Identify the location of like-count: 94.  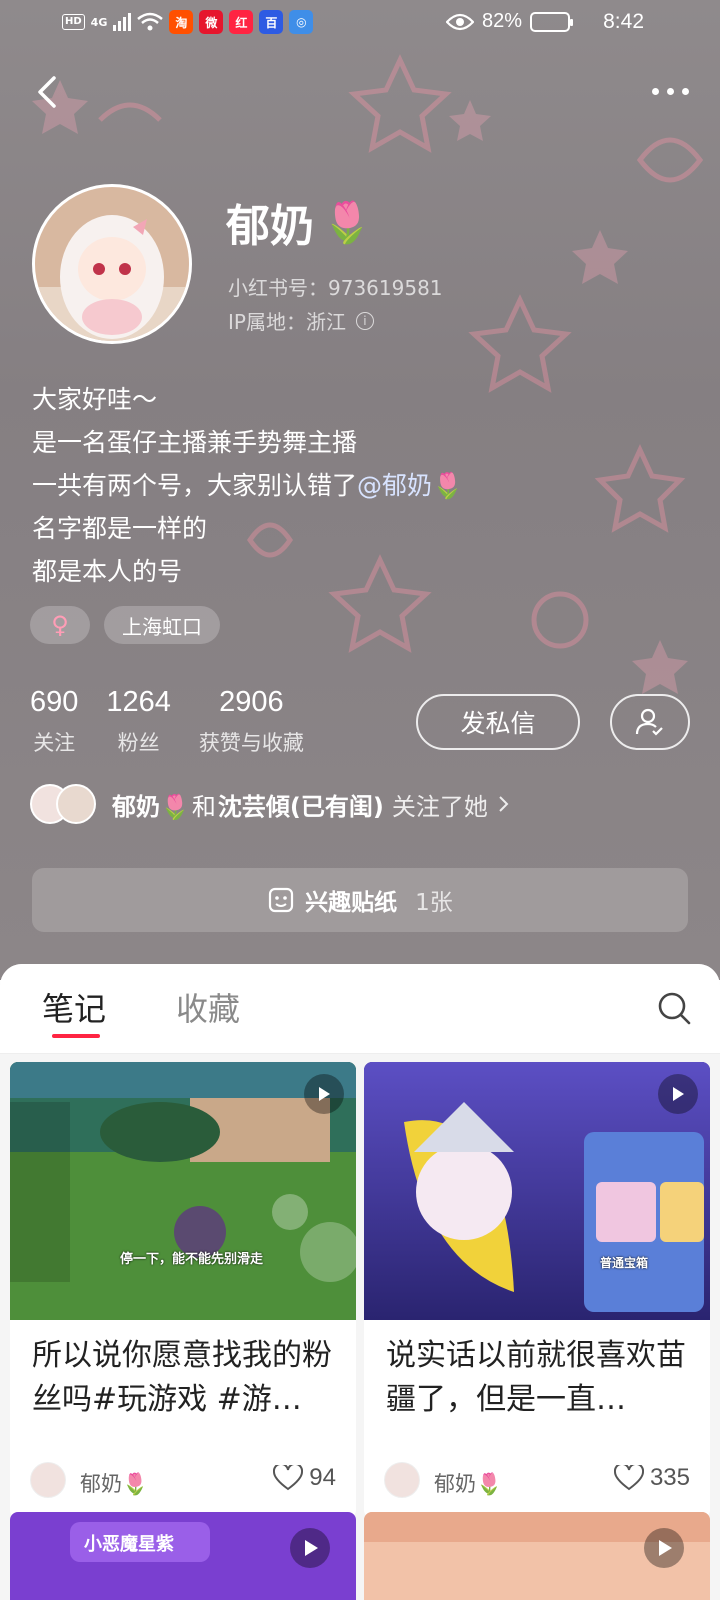
(322, 1477).